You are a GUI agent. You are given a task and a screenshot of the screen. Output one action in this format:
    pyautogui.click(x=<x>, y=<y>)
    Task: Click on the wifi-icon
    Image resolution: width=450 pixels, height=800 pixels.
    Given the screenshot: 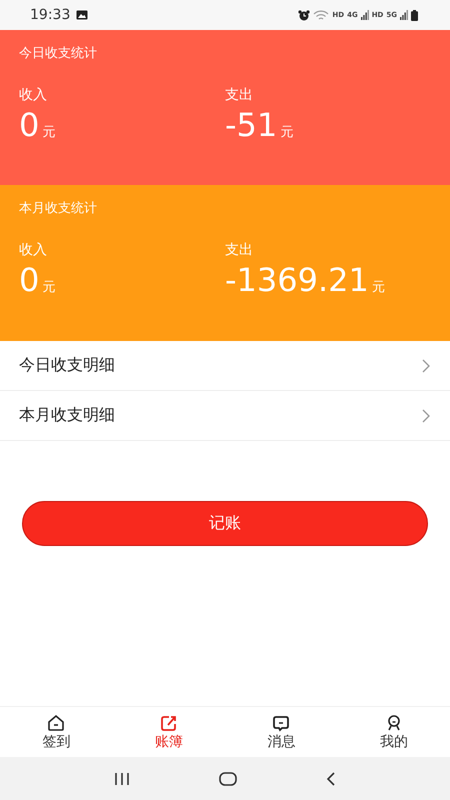 What is the action you would take?
    pyautogui.click(x=321, y=15)
    